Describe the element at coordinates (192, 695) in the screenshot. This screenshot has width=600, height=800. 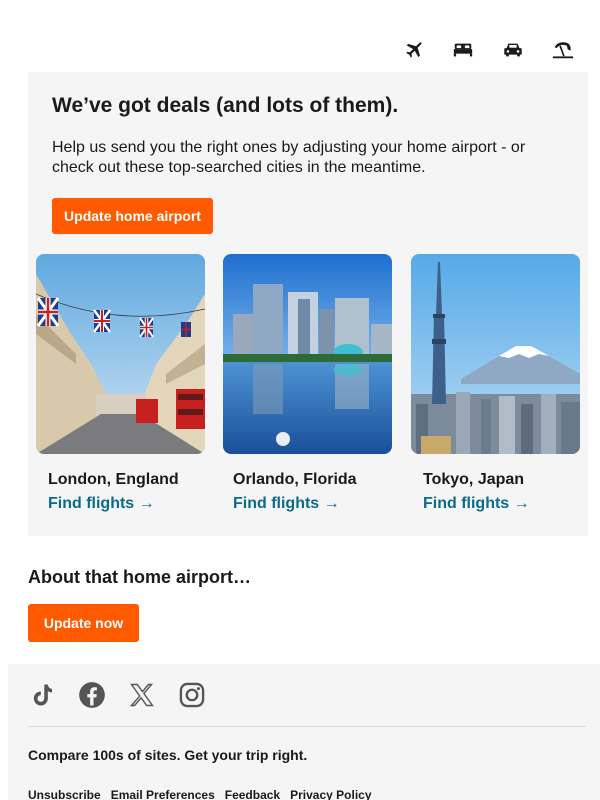
I see `instagram-icon` at that location.